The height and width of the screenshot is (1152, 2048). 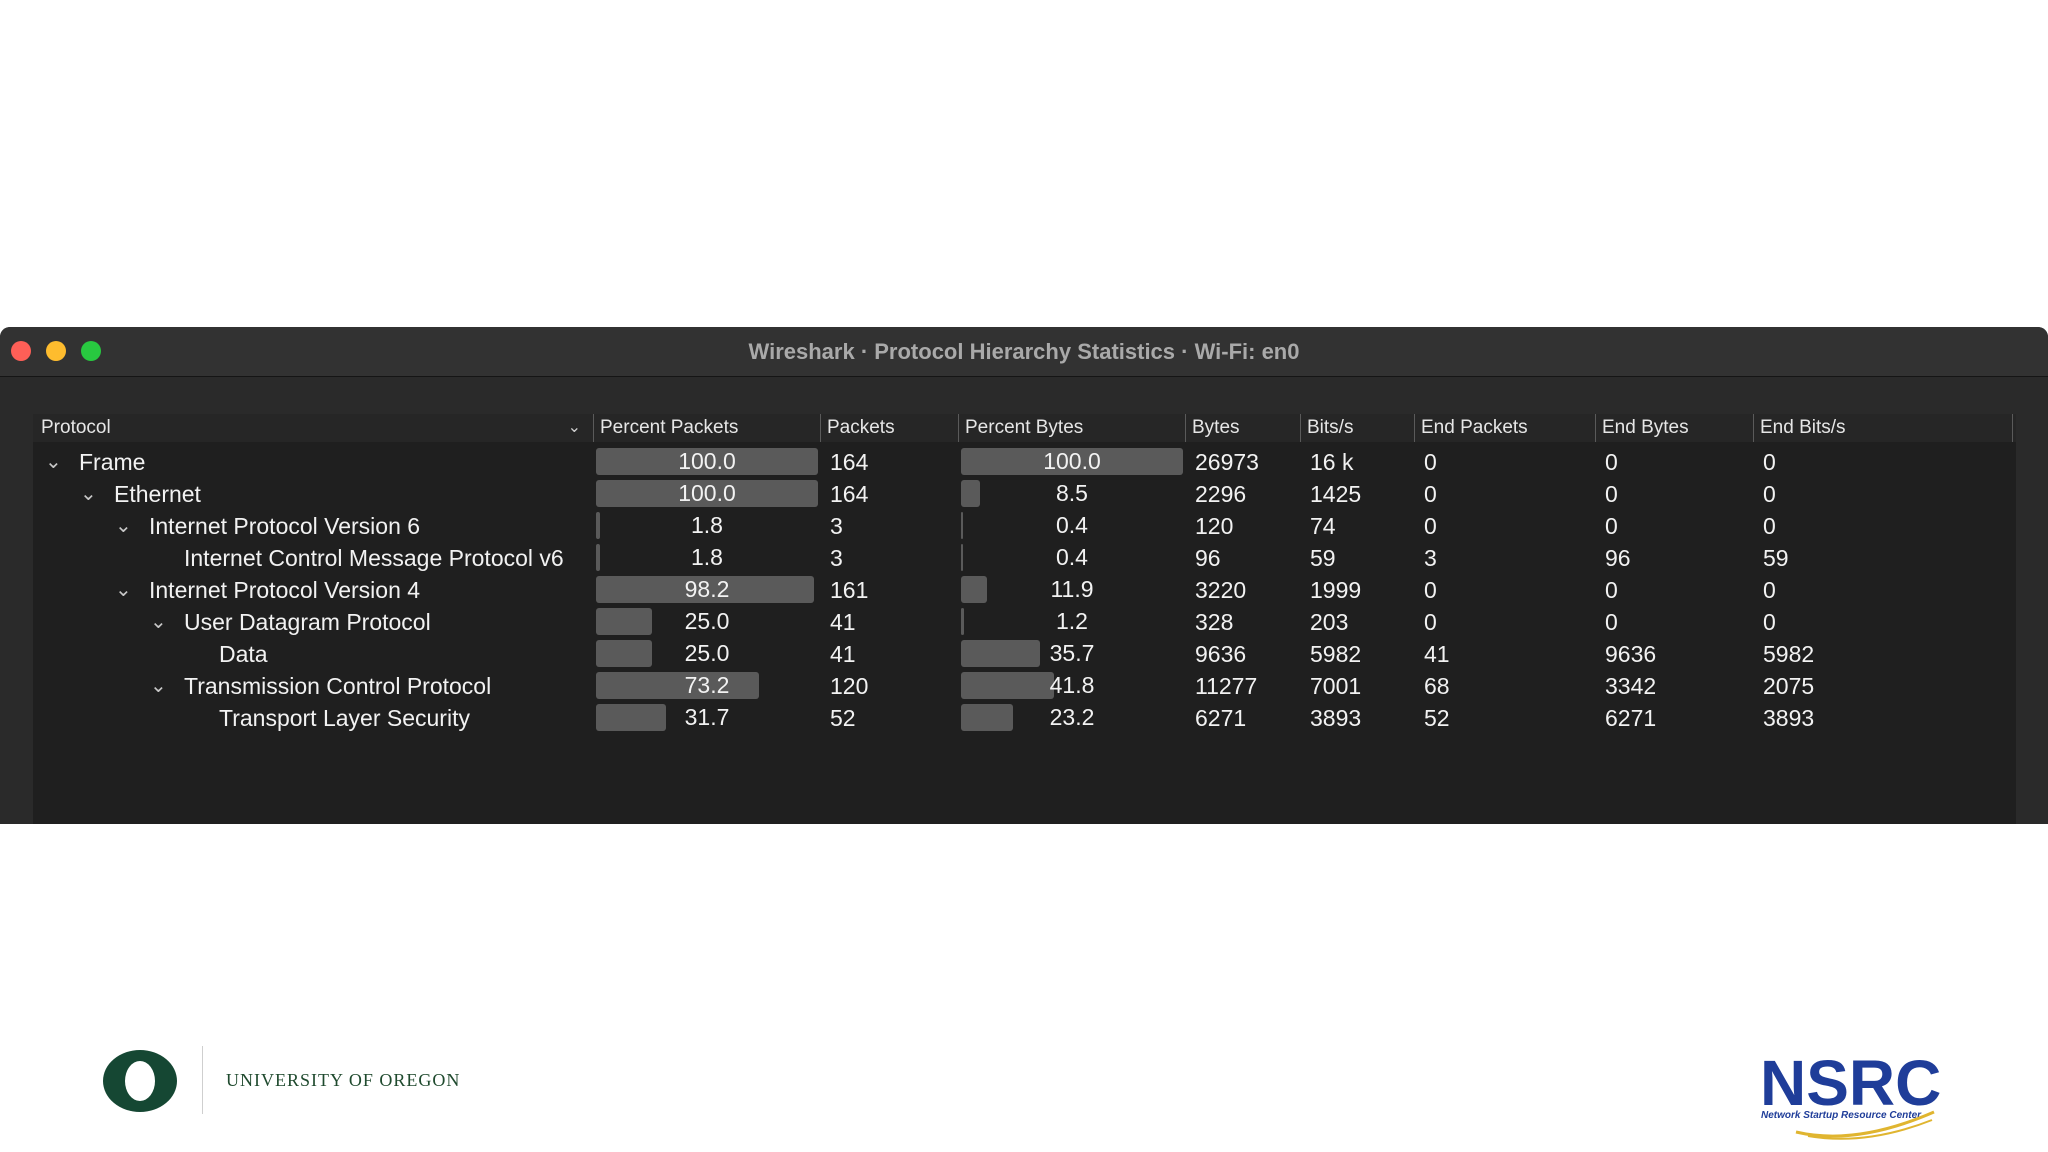 What do you see at coordinates (1789, 654) in the screenshot?
I see `end-bits-per-second-cell: 5982` at bounding box center [1789, 654].